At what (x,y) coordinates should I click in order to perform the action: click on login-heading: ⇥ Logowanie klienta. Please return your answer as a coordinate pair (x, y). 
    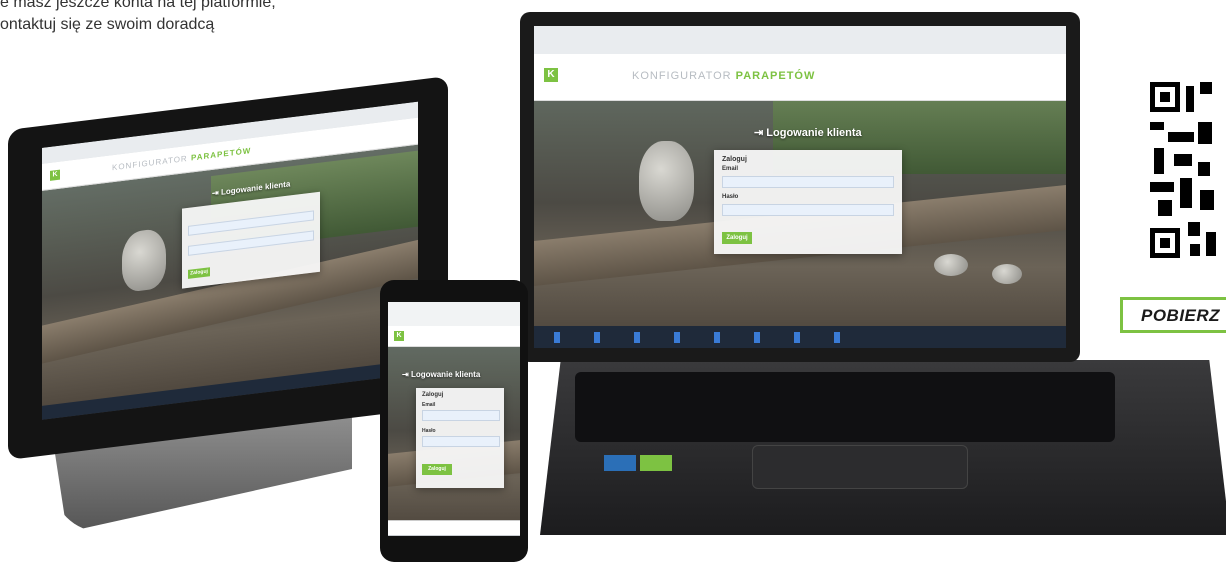
    Looking at the image, I should click on (808, 133).